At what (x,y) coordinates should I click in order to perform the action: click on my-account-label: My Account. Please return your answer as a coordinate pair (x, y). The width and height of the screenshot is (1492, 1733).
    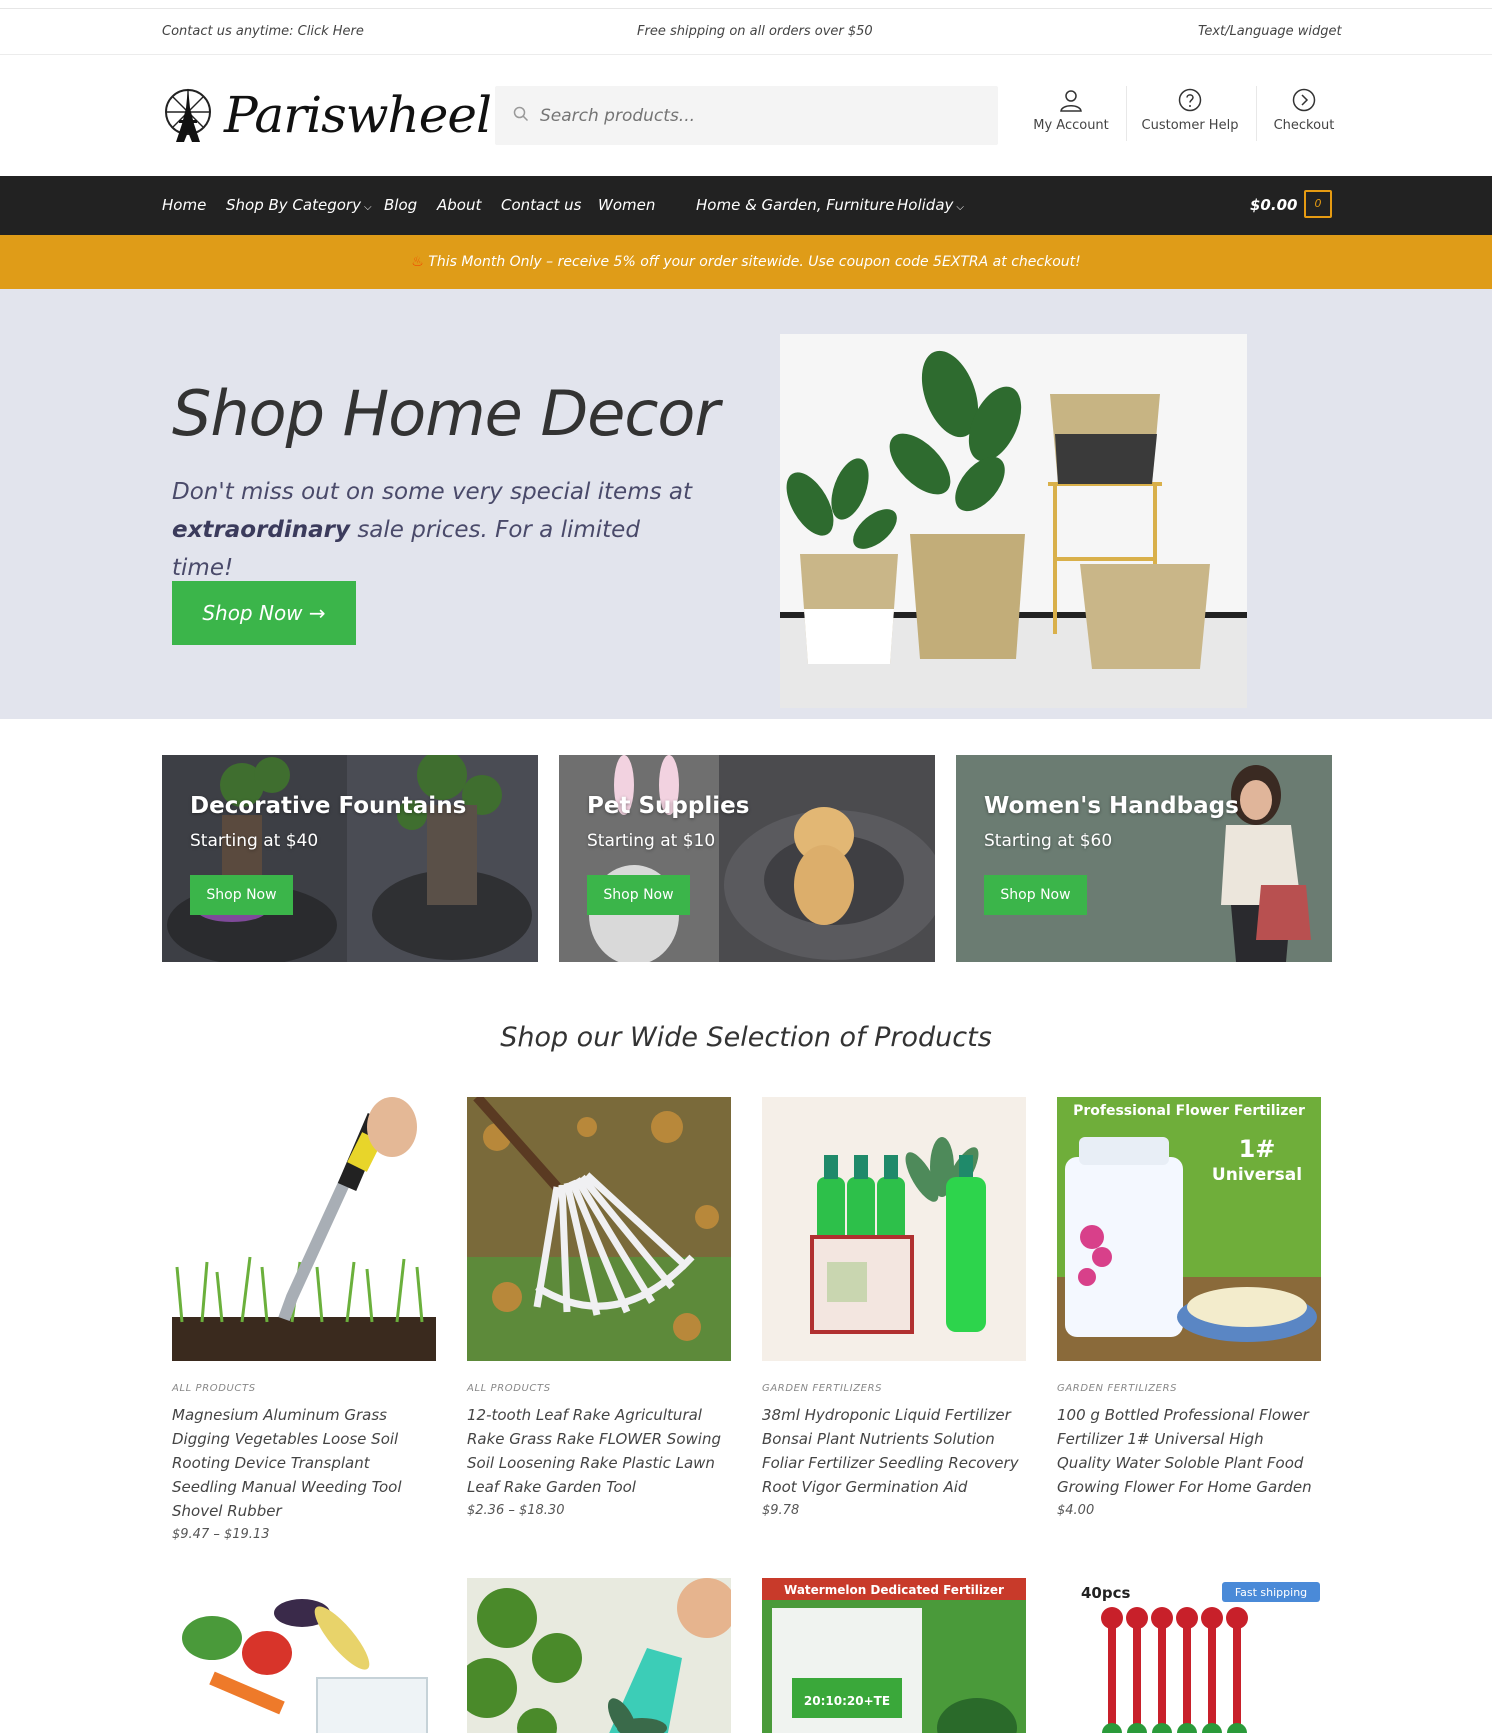
    Looking at the image, I should click on (1071, 125).